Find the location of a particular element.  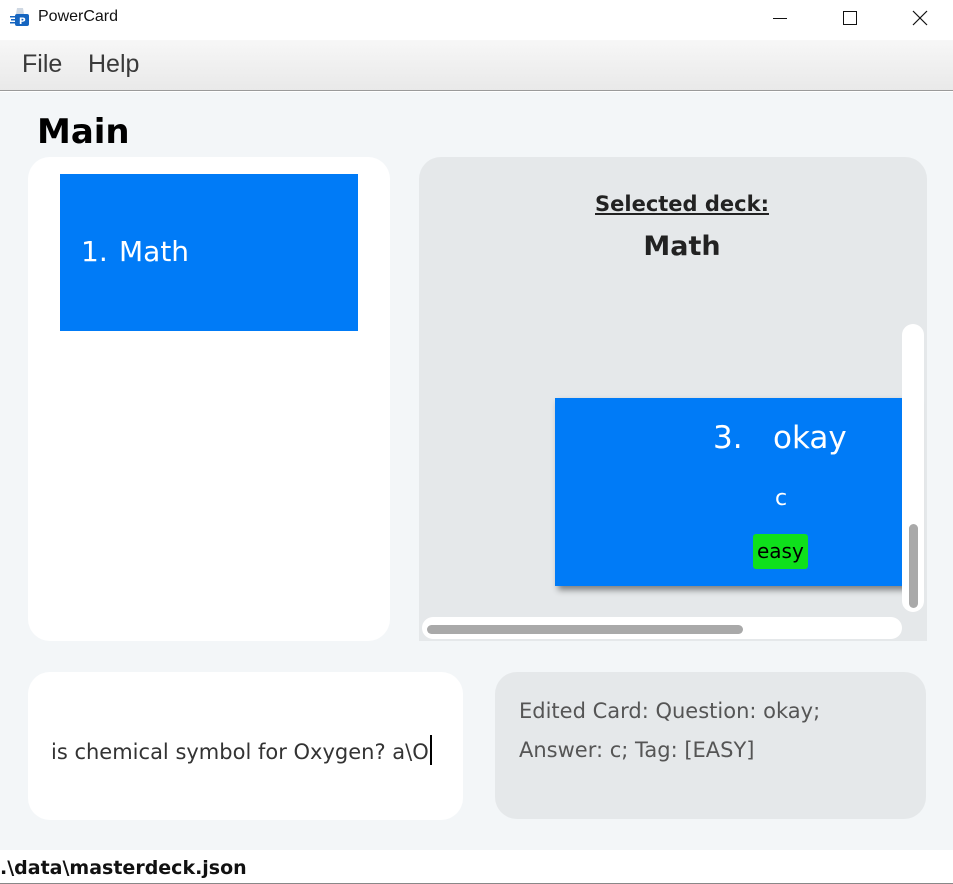

deck-list-item: 1. Math is located at coordinates (209, 252).